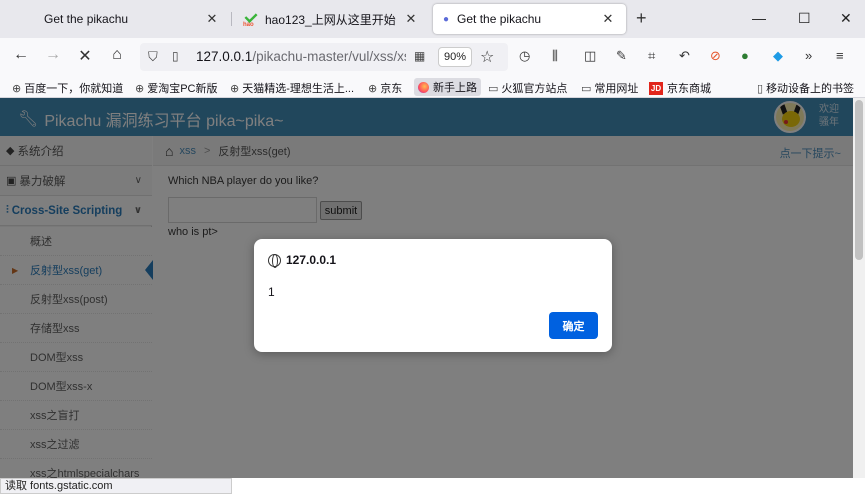 This screenshot has height=494, width=865. Describe the element at coordinates (759, 18) in the screenshot. I see `minimize-button: —` at that location.